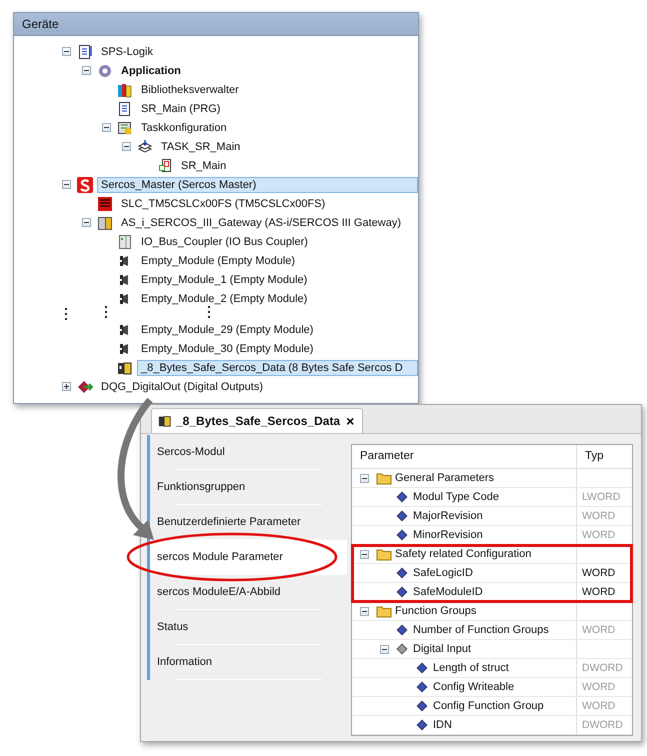 The image size is (647, 756). What do you see at coordinates (463, 554) in the screenshot?
I see `group-label: Safety related Configuration` at bounding box center [463, 554].